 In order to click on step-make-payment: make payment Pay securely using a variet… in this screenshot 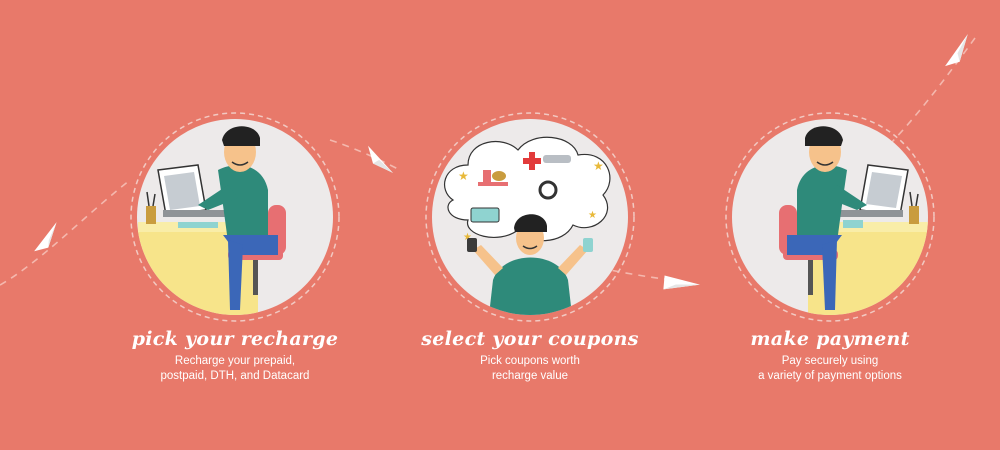, I will do `click(830, 247)`.